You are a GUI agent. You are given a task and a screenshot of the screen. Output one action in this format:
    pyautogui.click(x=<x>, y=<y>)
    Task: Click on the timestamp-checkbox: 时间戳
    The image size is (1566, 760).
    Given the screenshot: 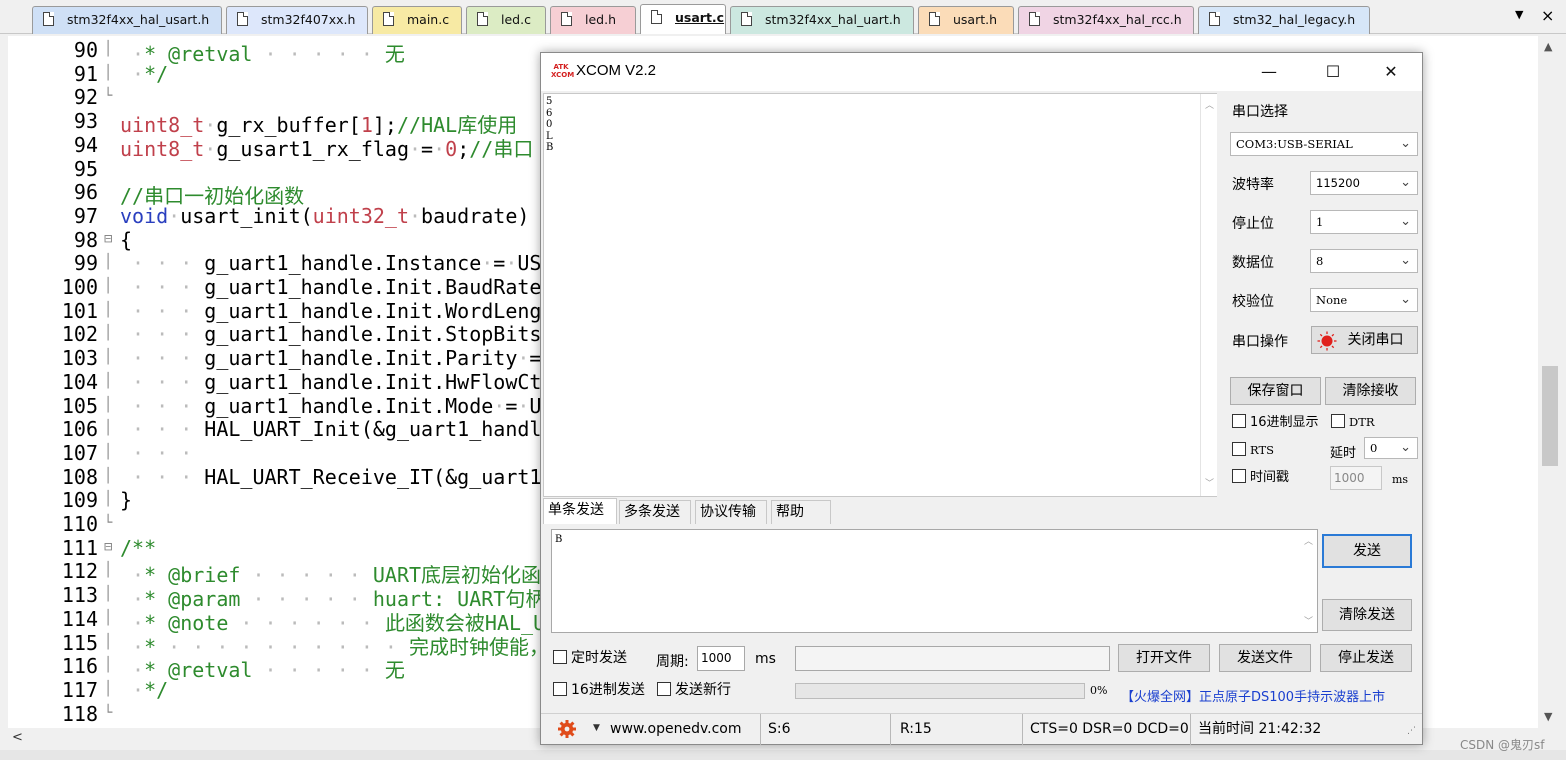 What is the action you would take?
    pyautogui.click(x=1260, y=477)
    